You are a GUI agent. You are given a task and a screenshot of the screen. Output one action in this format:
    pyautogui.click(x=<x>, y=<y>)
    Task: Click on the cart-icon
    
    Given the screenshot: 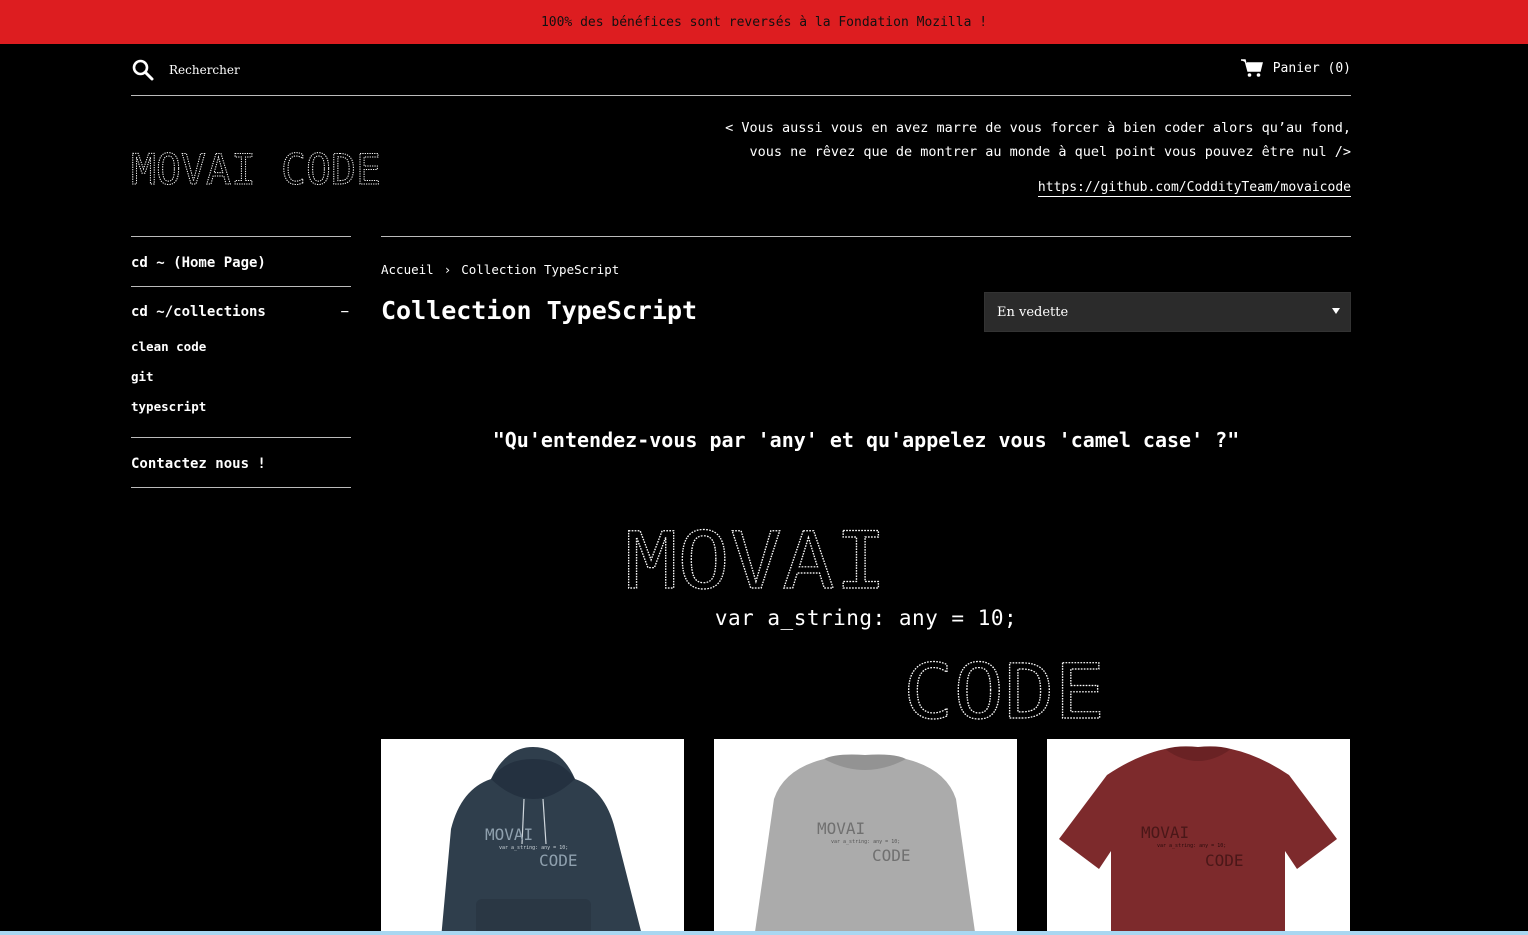 What is the action you would take?
    pyautogui.click(x=1251, y=68)
    